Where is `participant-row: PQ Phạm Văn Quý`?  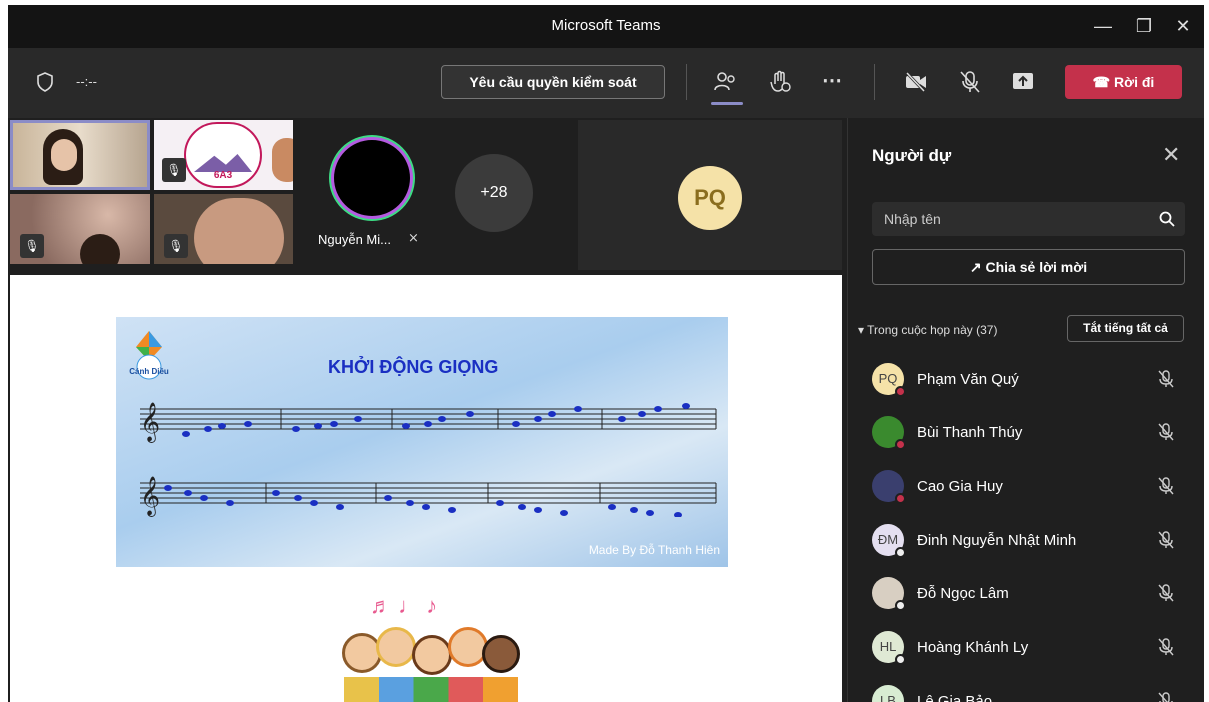
participant-row: PQ Phạm Văn Quý is located at coordinates (1032, 383).